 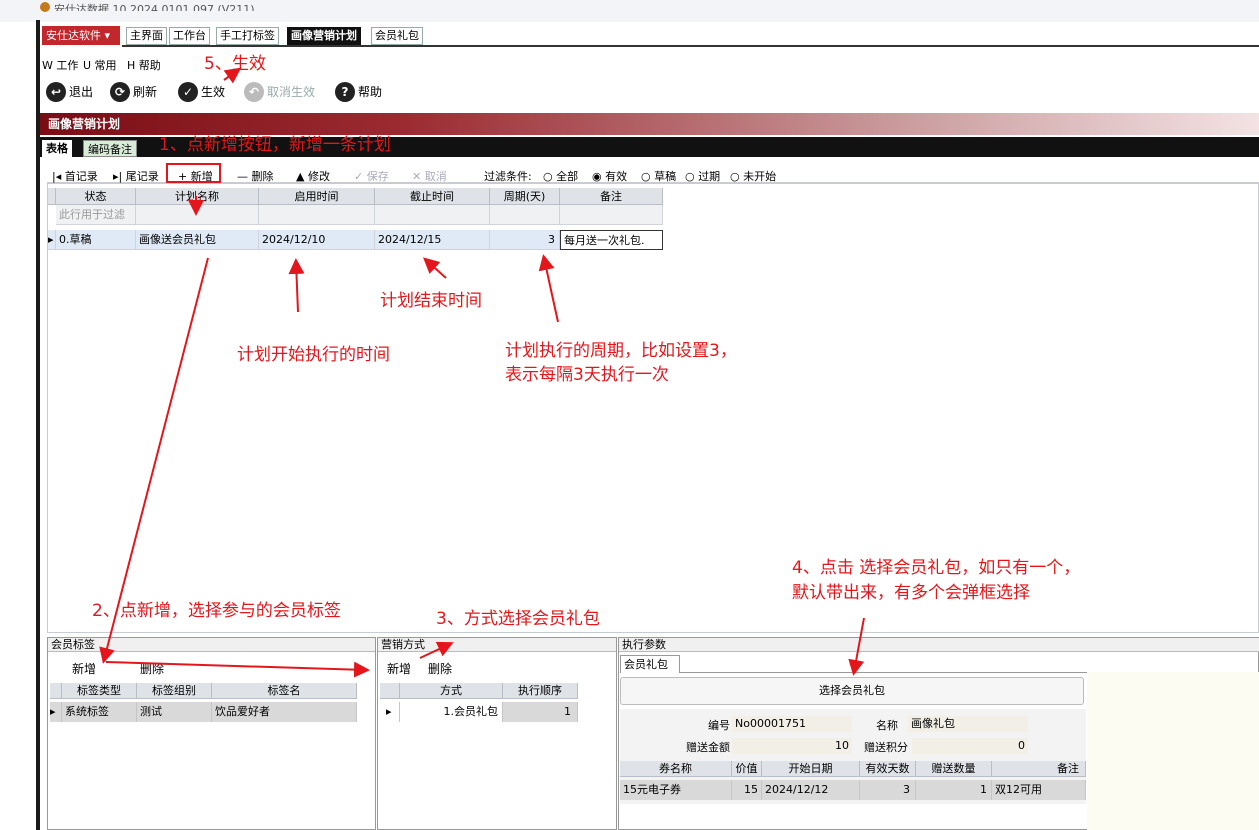 What do you see at coordinates (676, 790) in the screenshot?
I see `cell-coupon-name: 15元电子券` at bounding box center [676, 790].